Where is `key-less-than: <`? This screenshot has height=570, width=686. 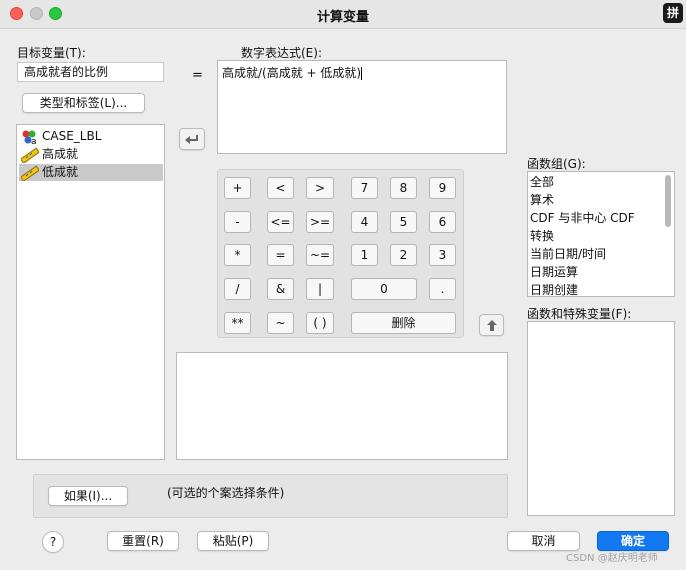
key-less-than: < is located at coordinates (280, 188).